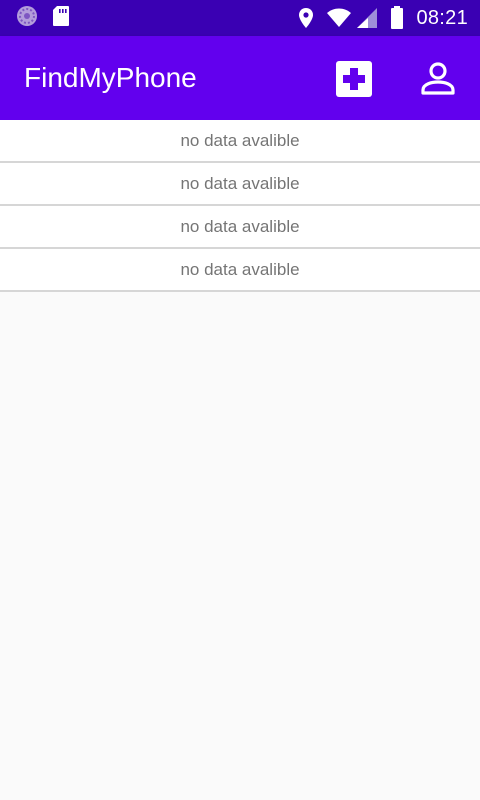 This screenshot has height=800, width=480. I want to click on add-button, so click(354, 79).